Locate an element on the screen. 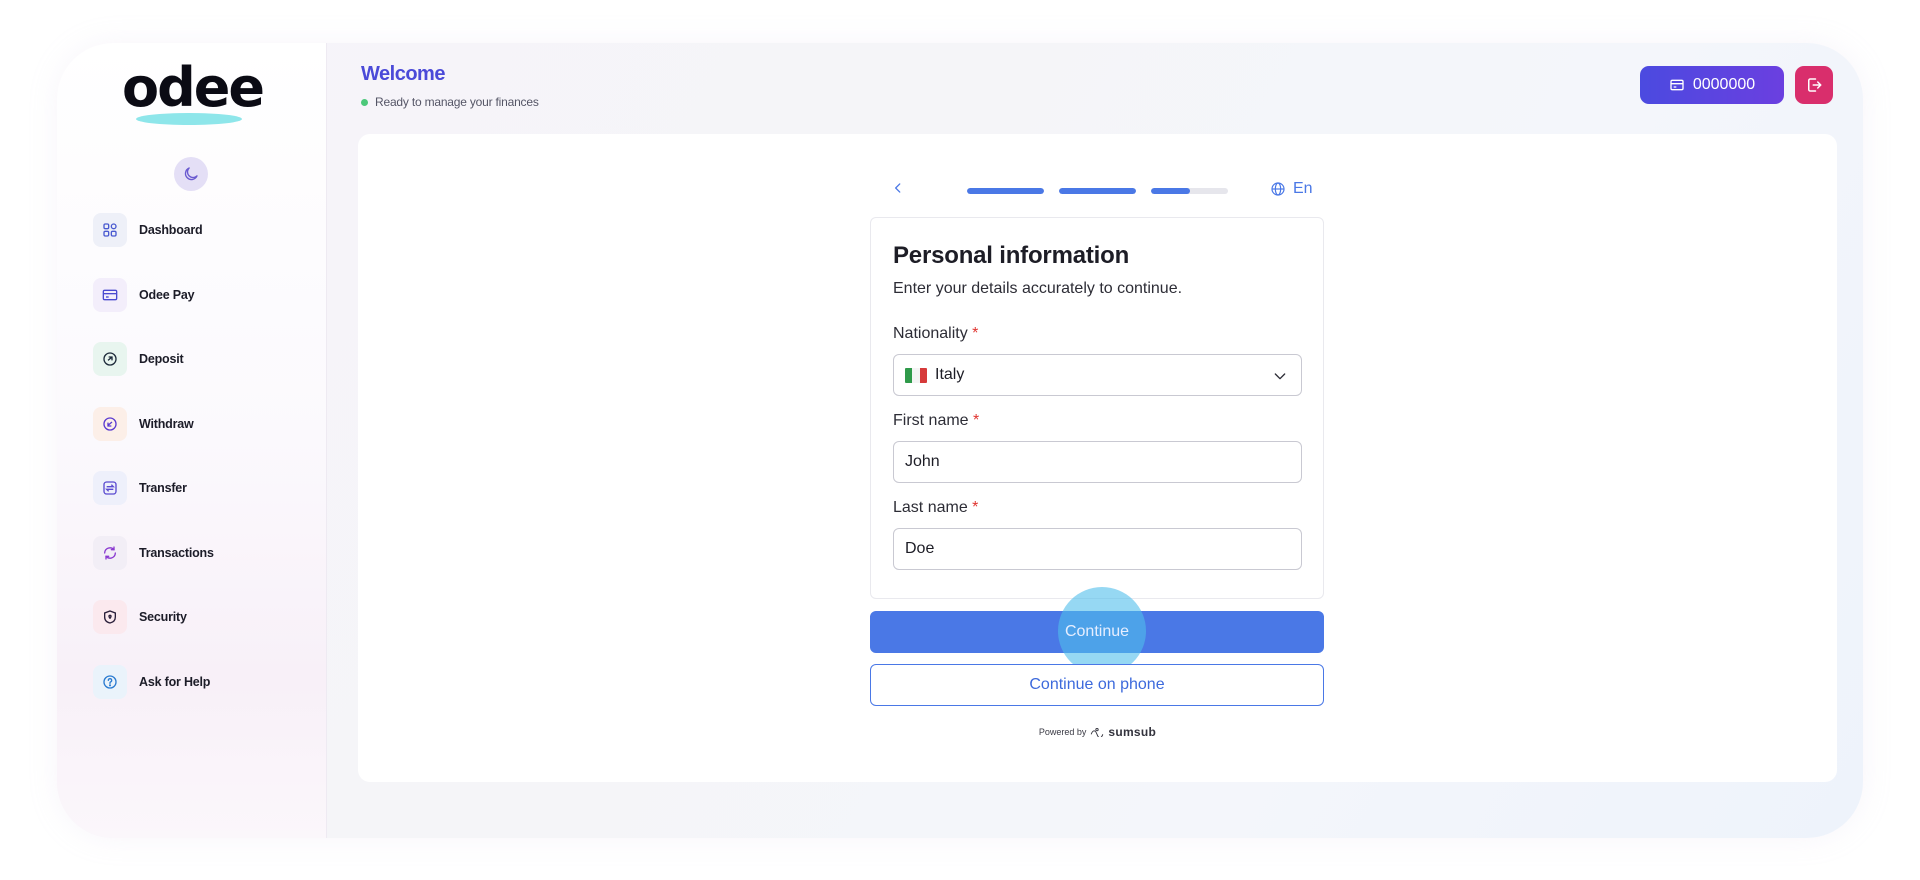  first-name-value: John is located at coordinates (922, 461).